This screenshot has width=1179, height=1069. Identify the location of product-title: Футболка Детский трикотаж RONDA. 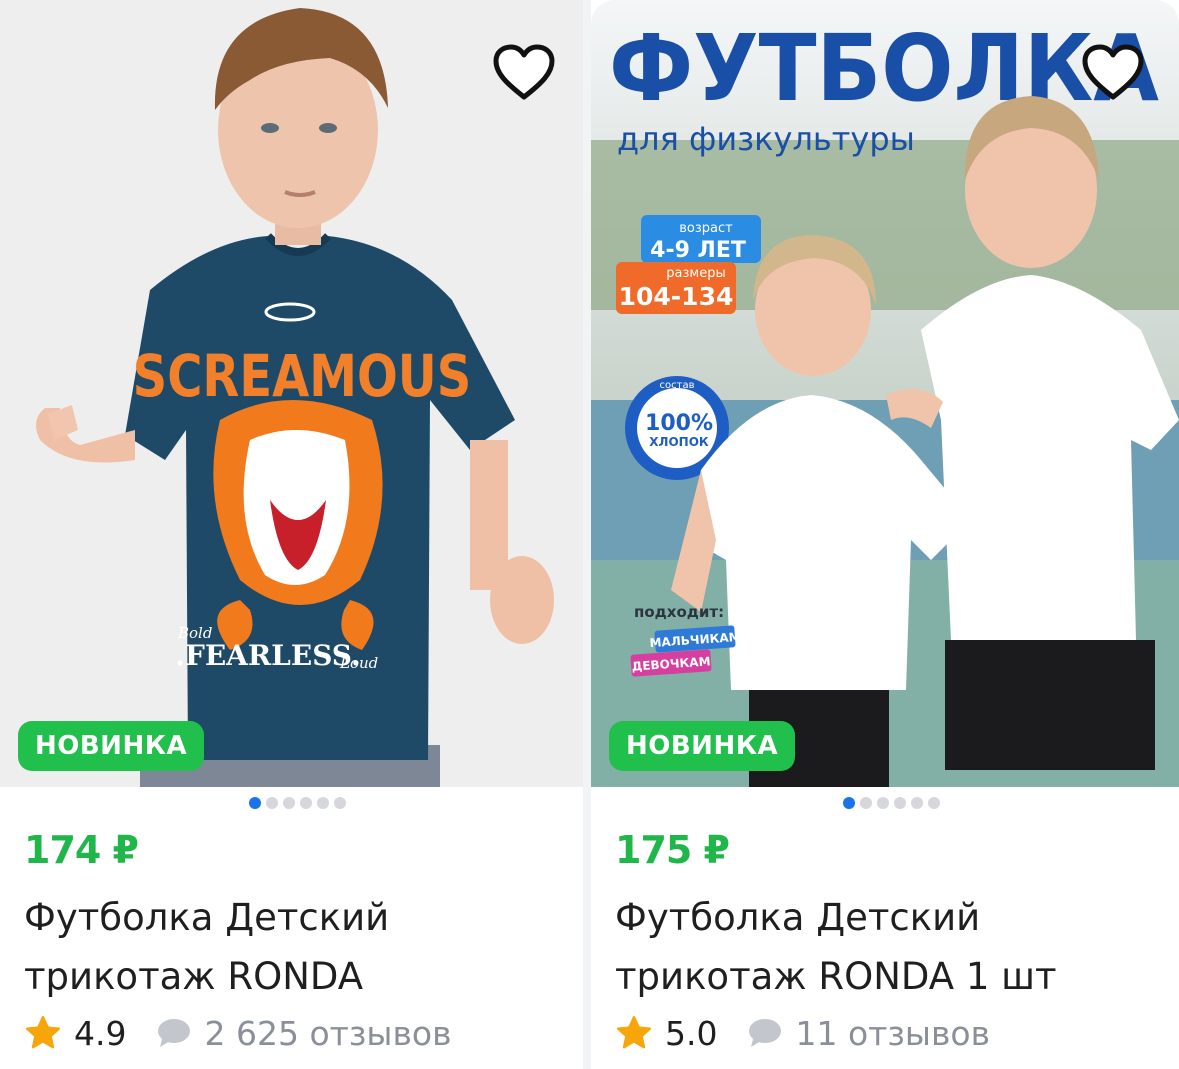
(299, 947).